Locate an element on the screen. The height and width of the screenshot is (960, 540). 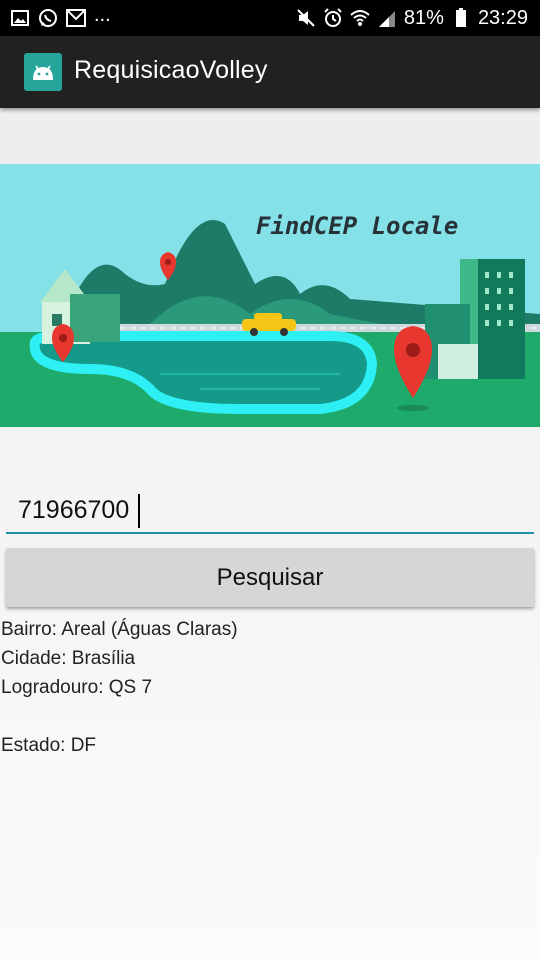
whatsapp-icon is located at coordinates (48, 18).